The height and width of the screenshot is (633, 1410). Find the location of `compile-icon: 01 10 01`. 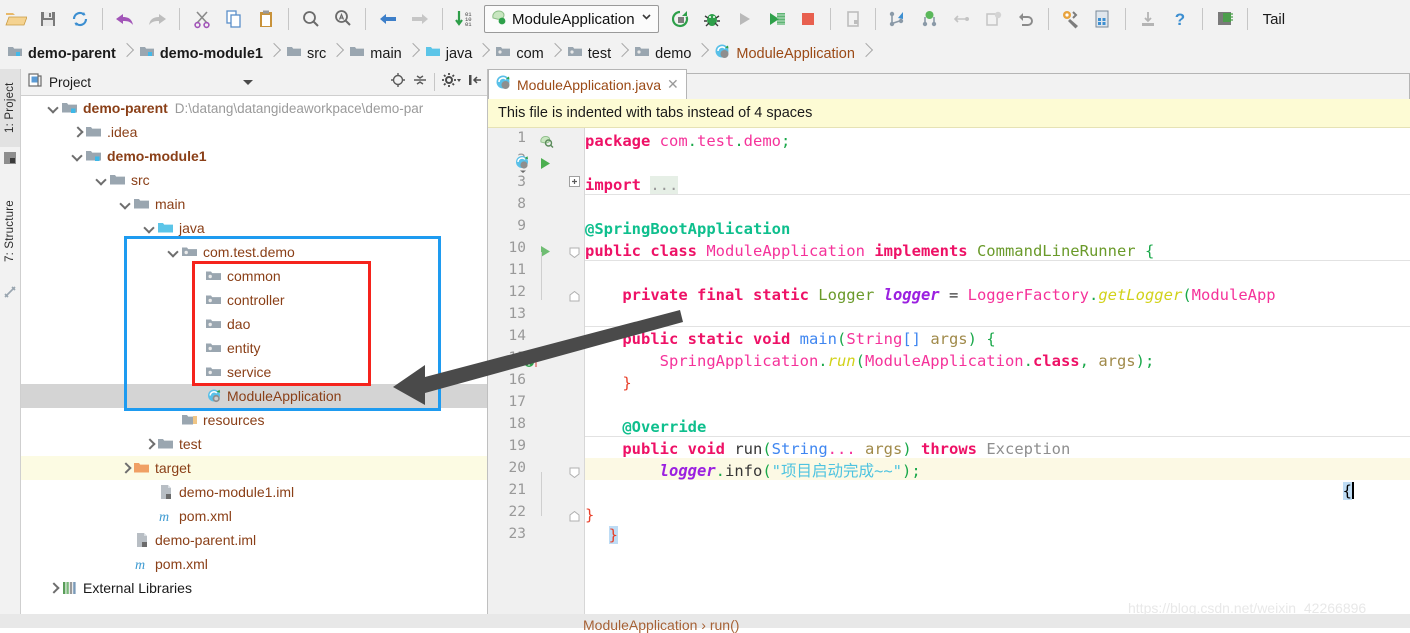

compile-icon: 01 10 01 is located at coordinates (465, 19).